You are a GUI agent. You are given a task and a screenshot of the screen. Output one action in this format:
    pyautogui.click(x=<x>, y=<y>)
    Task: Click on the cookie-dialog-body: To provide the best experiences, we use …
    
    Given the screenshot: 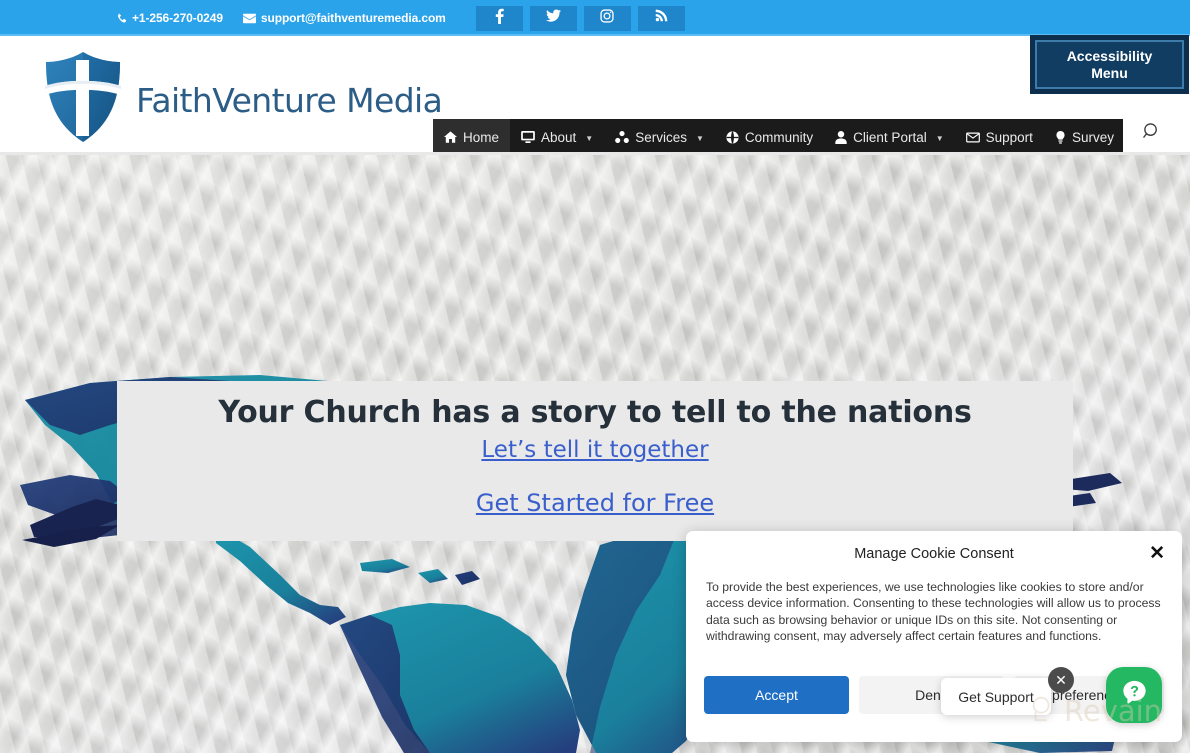 What is the action you would take?
    pyautogui.click(x=933, y=612)
    